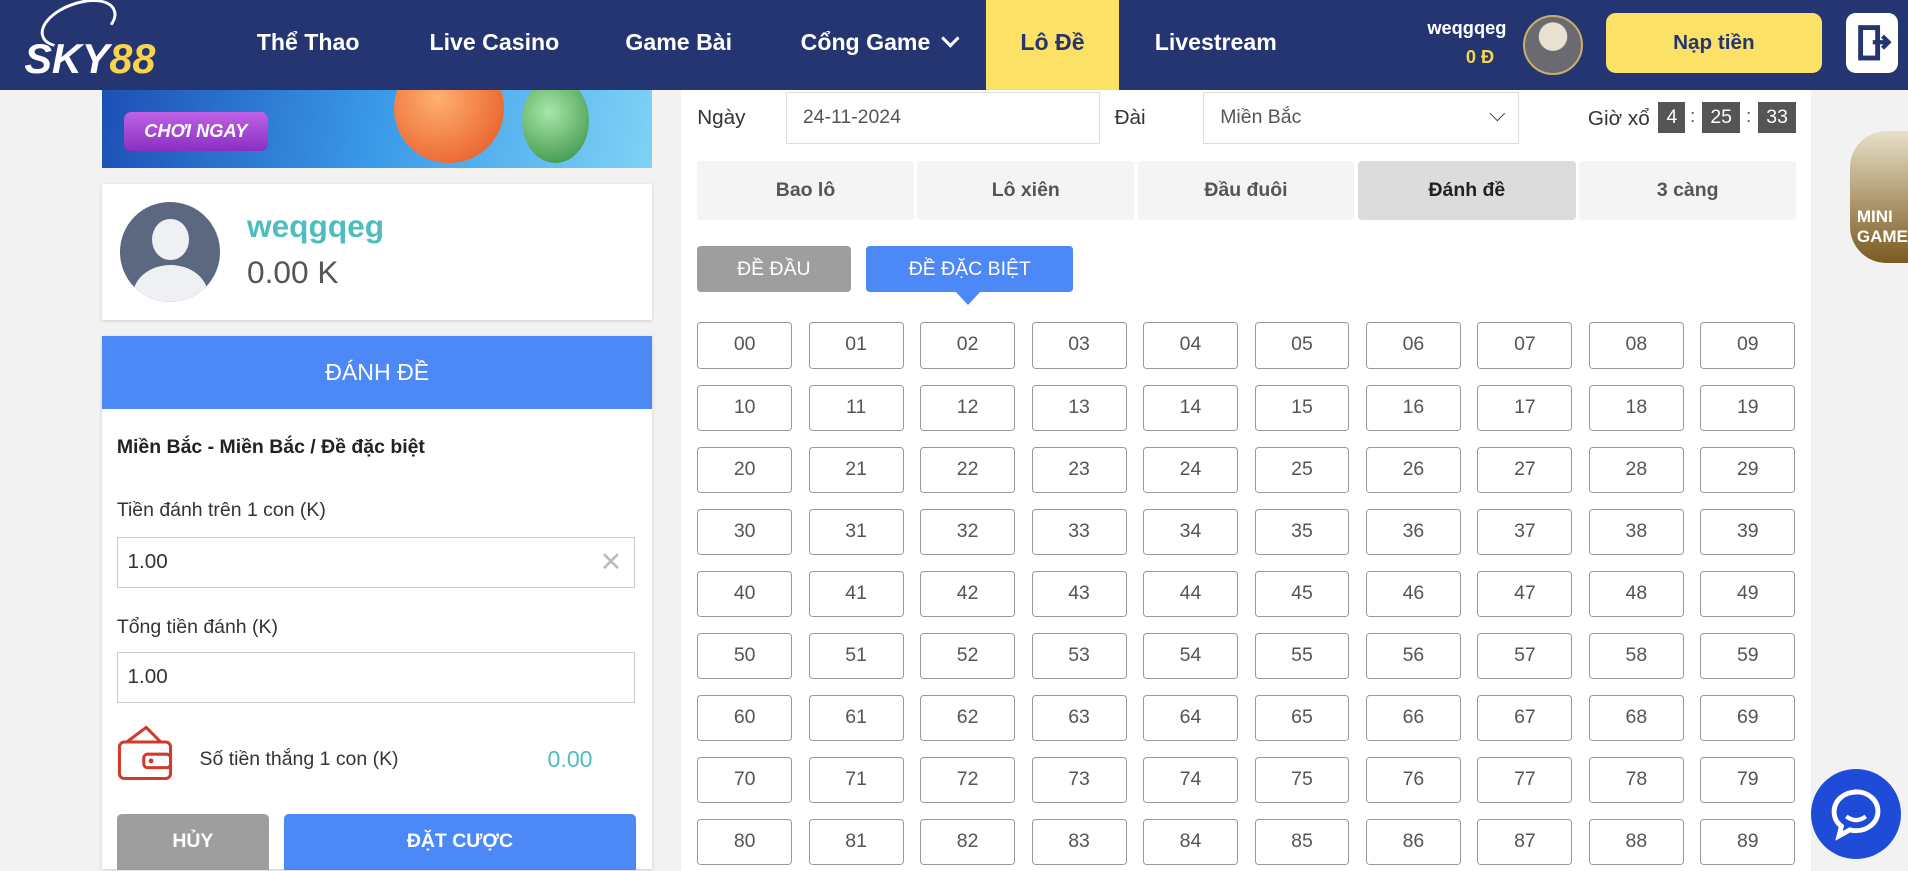 This screenshot has height=871, width=1908. What do you see at coordinates (1878, 197) in the screenshot?
I see `mini-game-widget: MINI GAME` at bounding box center [1878, 197].